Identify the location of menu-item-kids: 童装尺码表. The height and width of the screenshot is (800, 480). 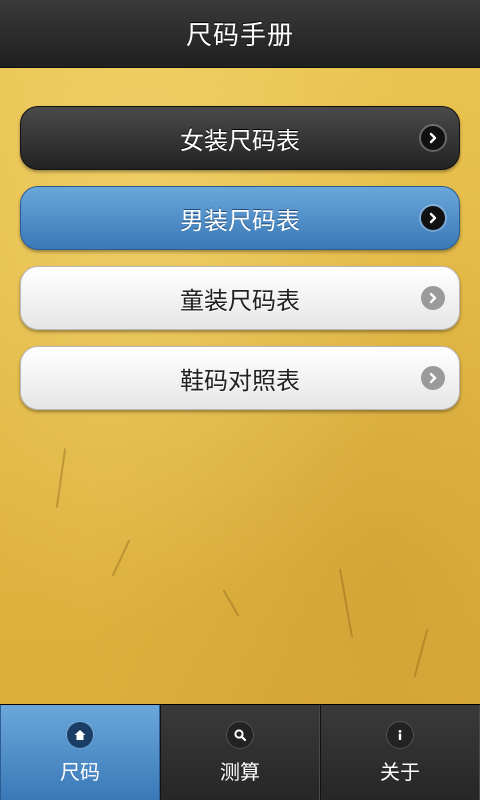
(240, 298).